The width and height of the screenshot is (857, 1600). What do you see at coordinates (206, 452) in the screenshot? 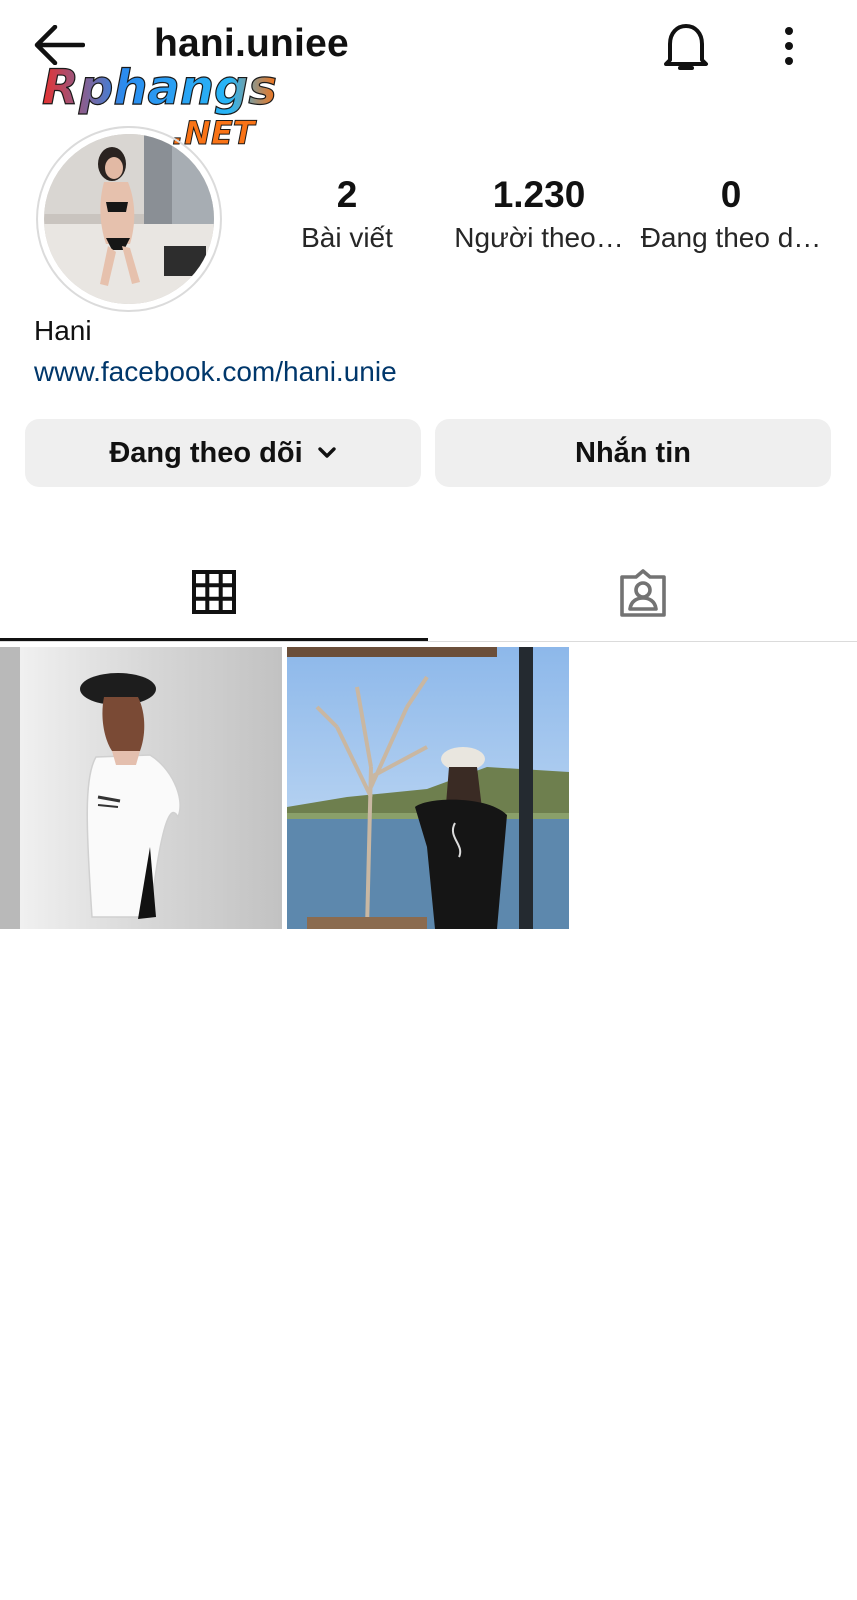
I see `following-button-label: Đang theo dõi` at bounding box center [206, 452].